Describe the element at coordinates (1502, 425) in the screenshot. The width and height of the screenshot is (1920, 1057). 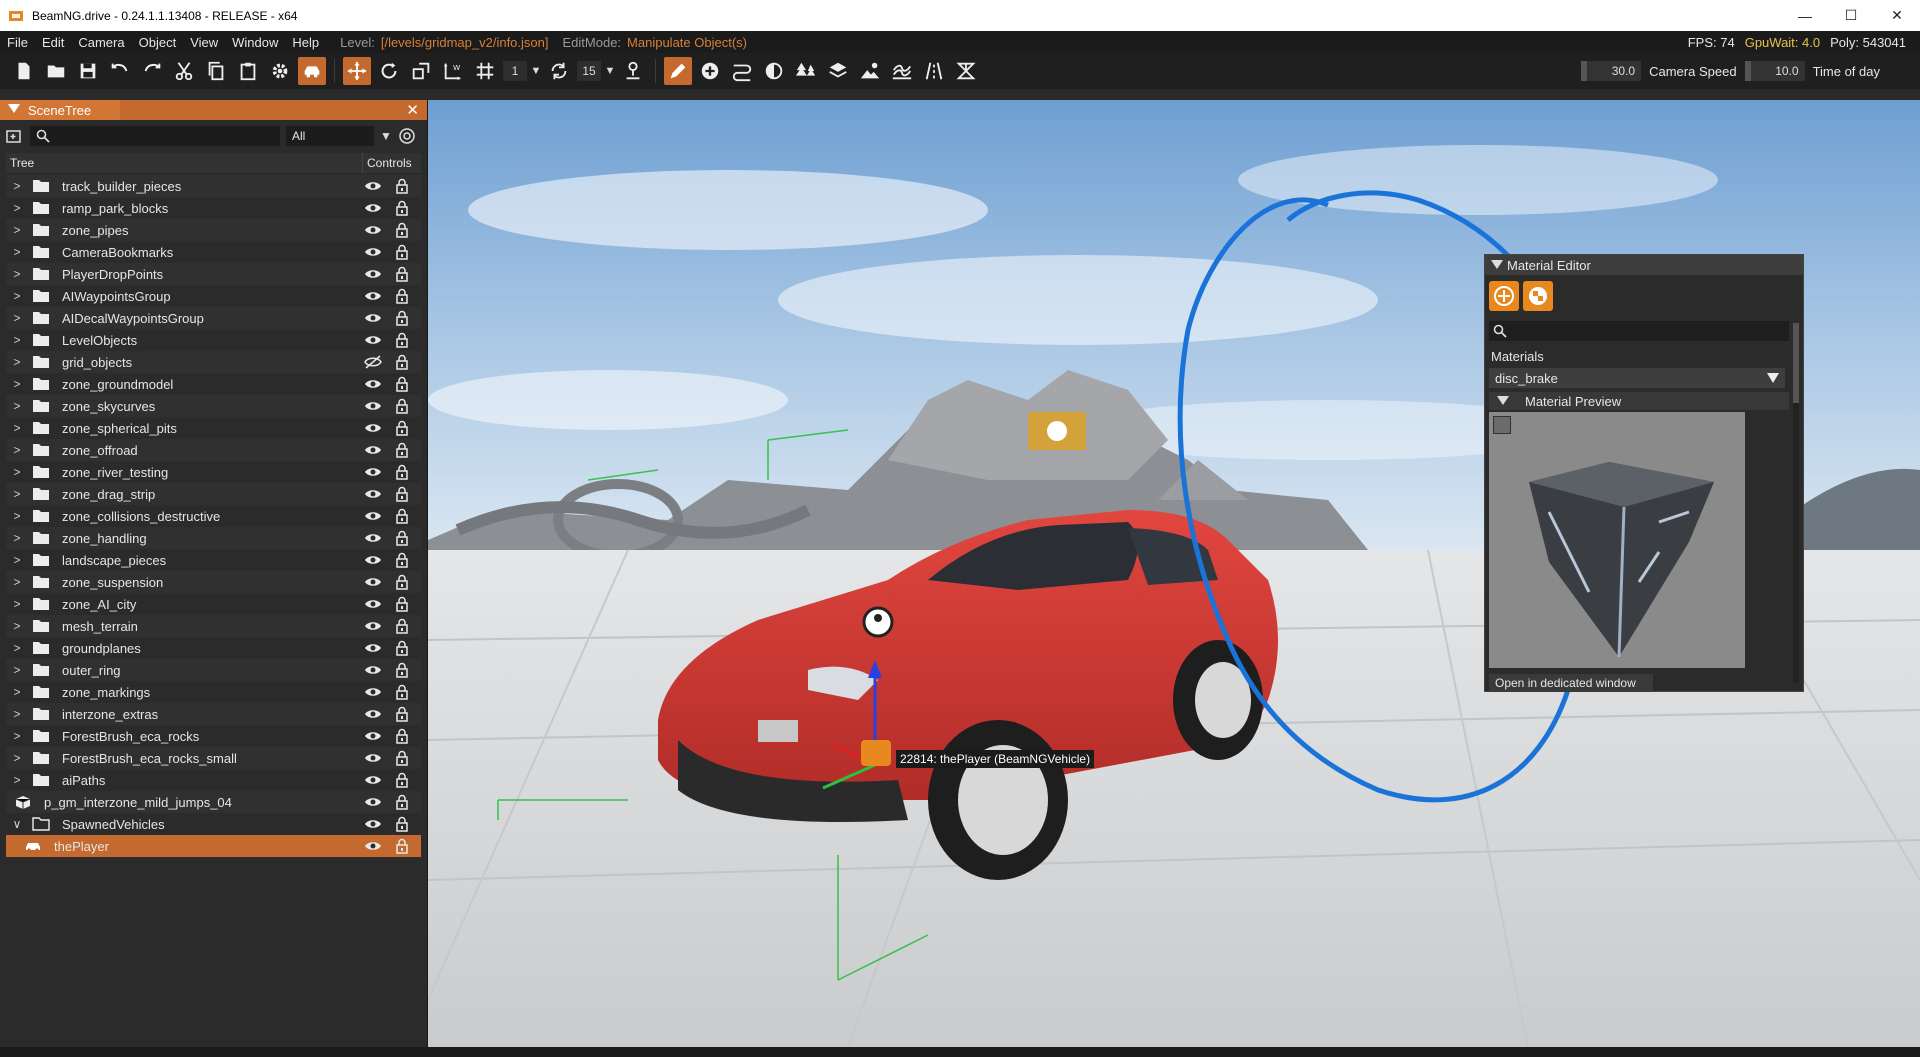
I see `preview-checkbox` at that location.